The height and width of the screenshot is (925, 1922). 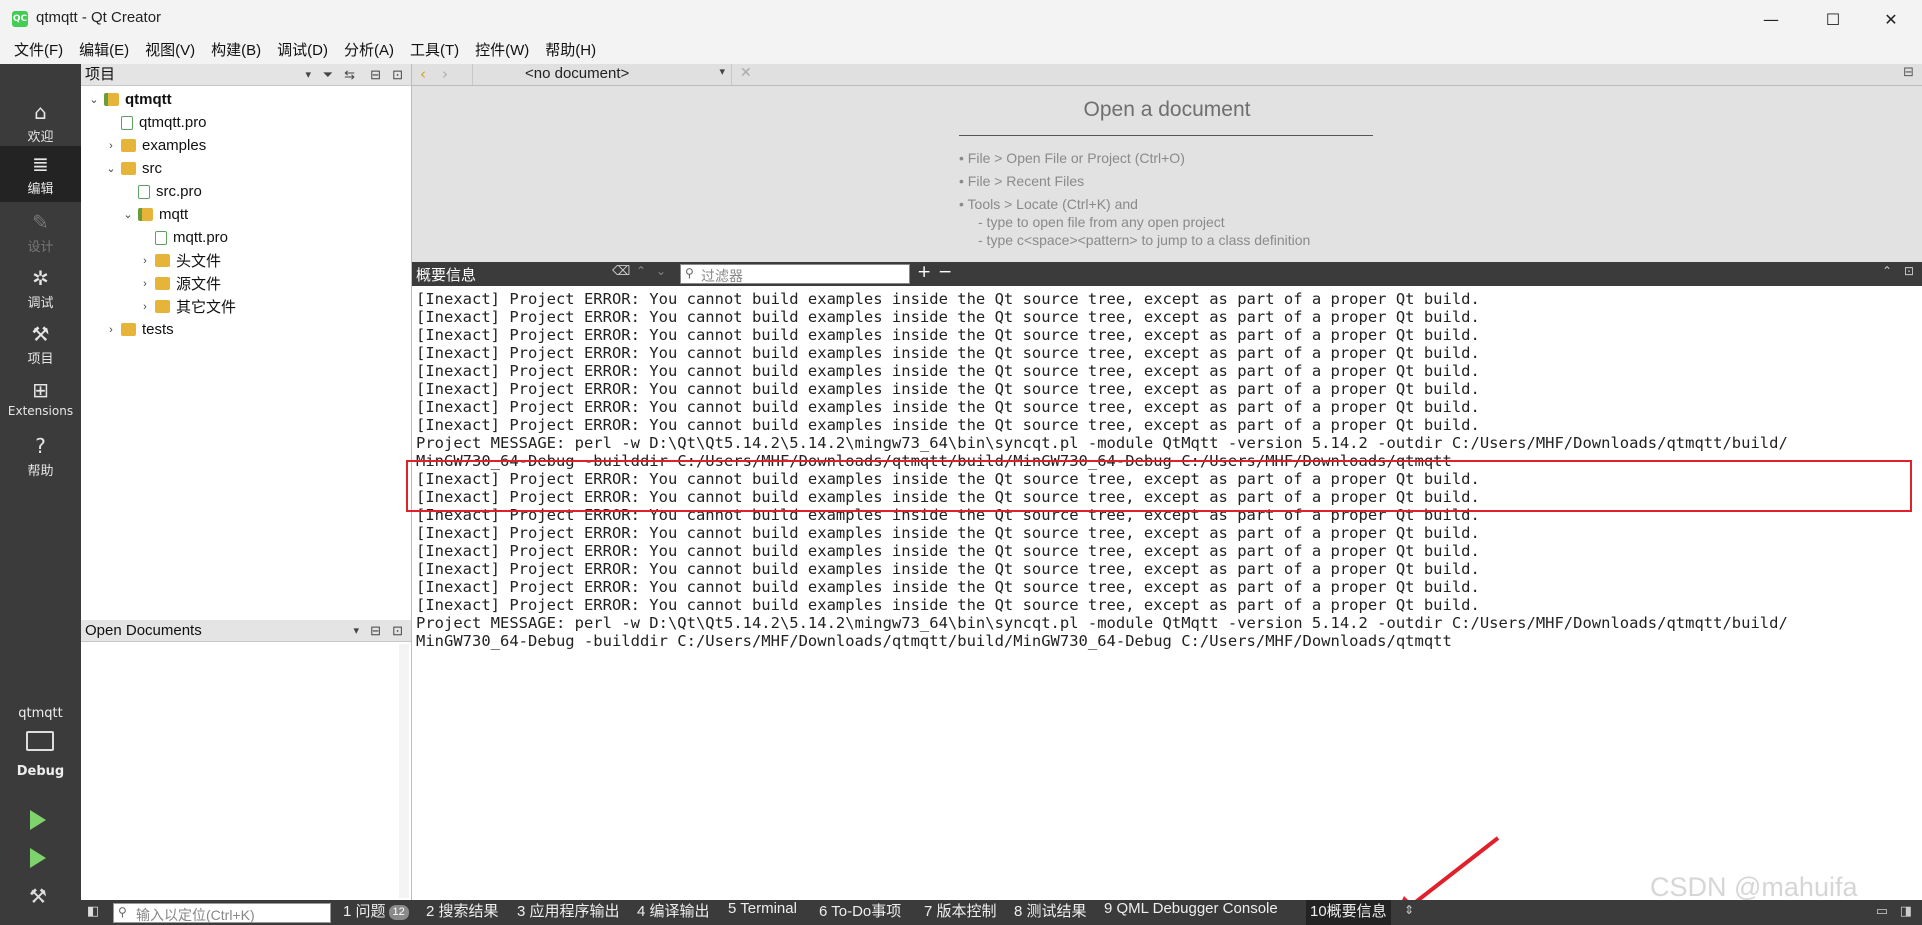 I want to click on monitor-icon, so click(x=40, y=741).